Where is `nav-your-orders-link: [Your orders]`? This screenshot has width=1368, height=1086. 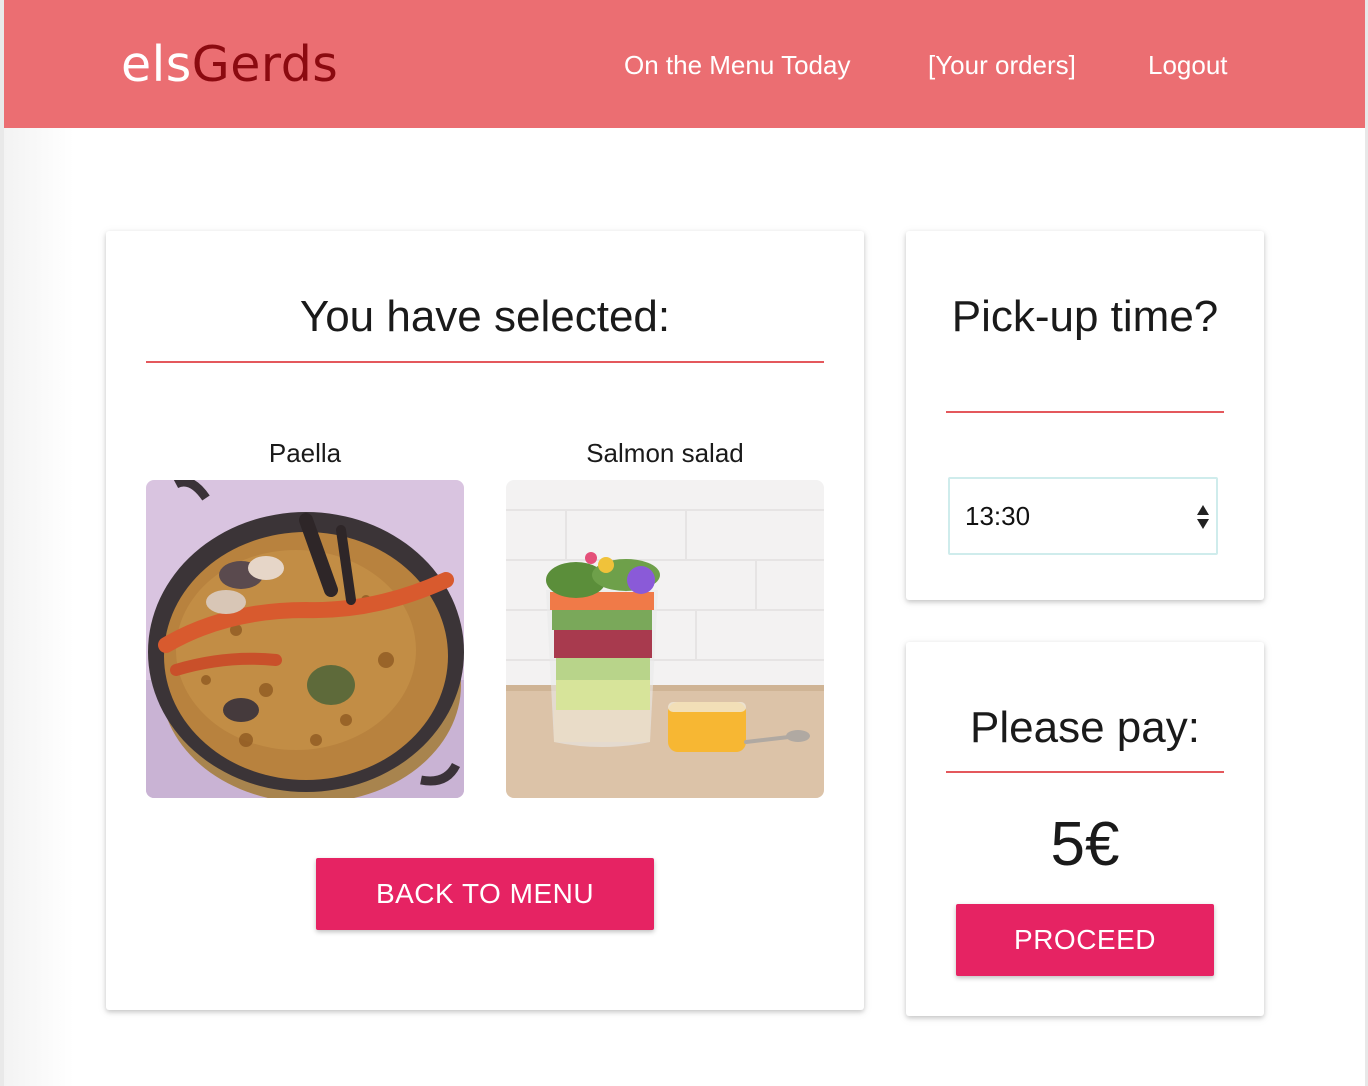
nav-your-orders-link: [Your orders] is located at coordinates (1002, 65).